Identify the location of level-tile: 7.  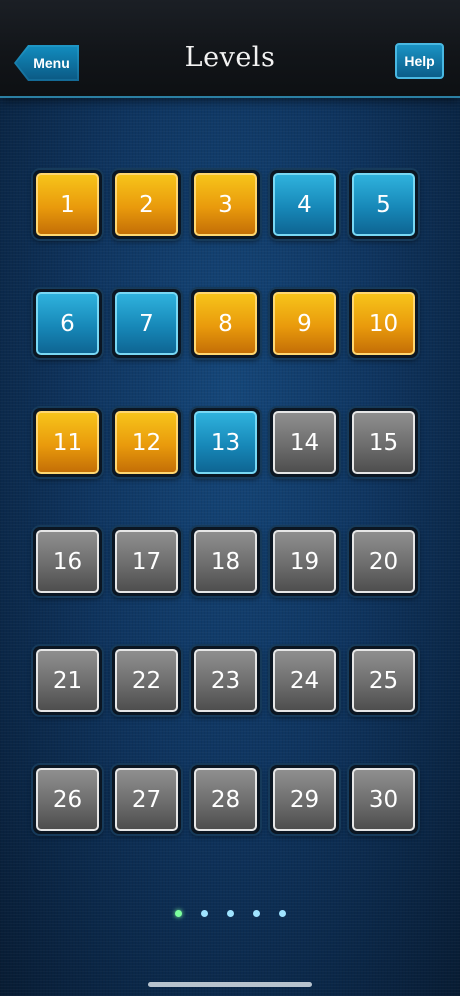
(146, 323).